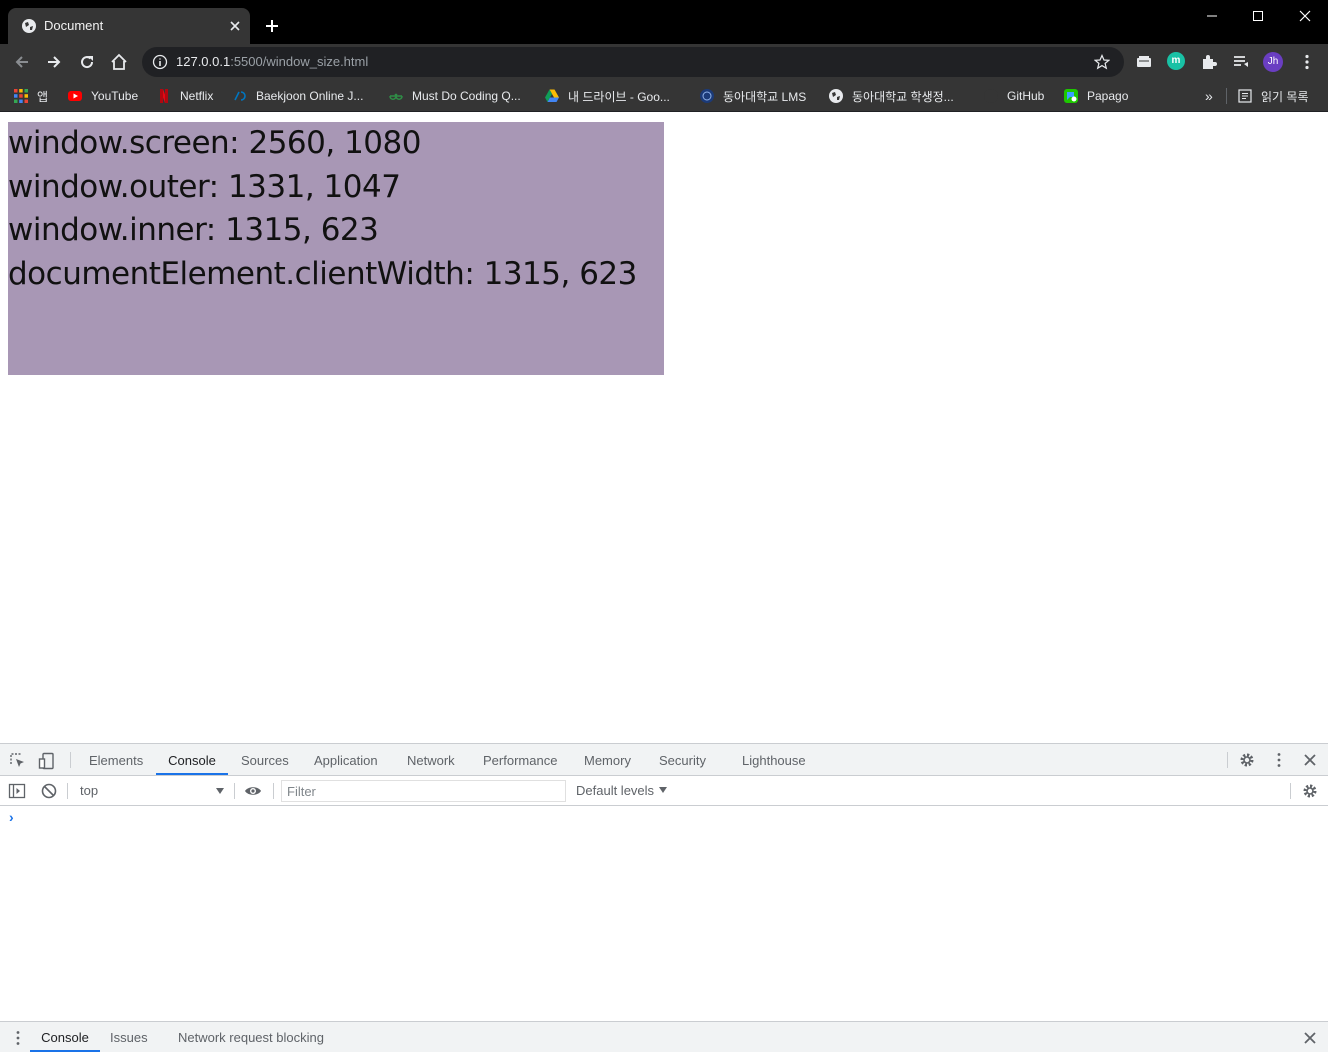  I want to click on url-host: 127.0.0.1, so click(203, 61).